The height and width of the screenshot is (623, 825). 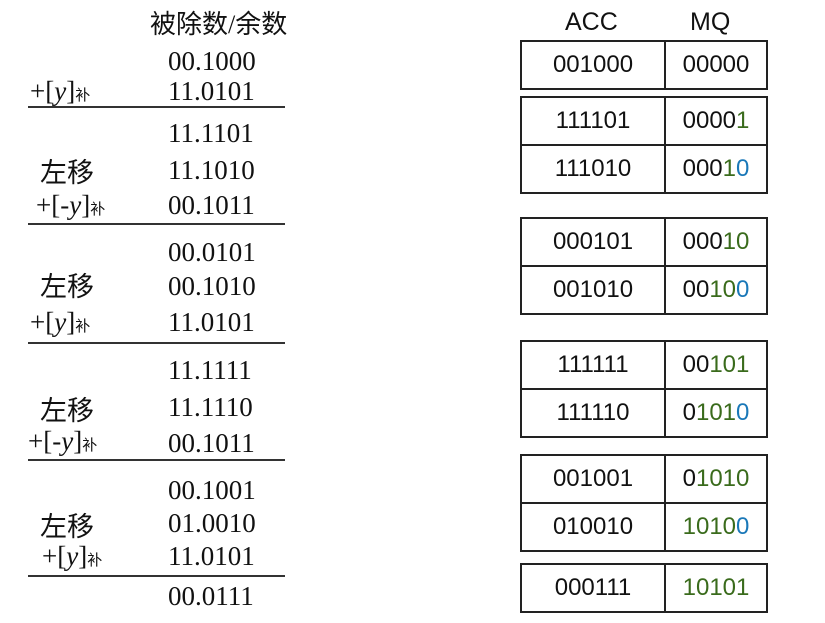 I want to click on register-group: 001001 0 1010 010010 1010 0, so click(x=644, y=503).